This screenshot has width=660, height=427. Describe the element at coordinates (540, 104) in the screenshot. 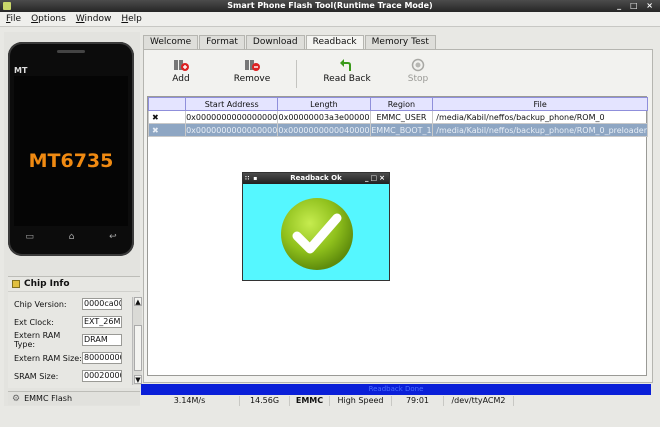

I see `column-header-file: File` at that location.